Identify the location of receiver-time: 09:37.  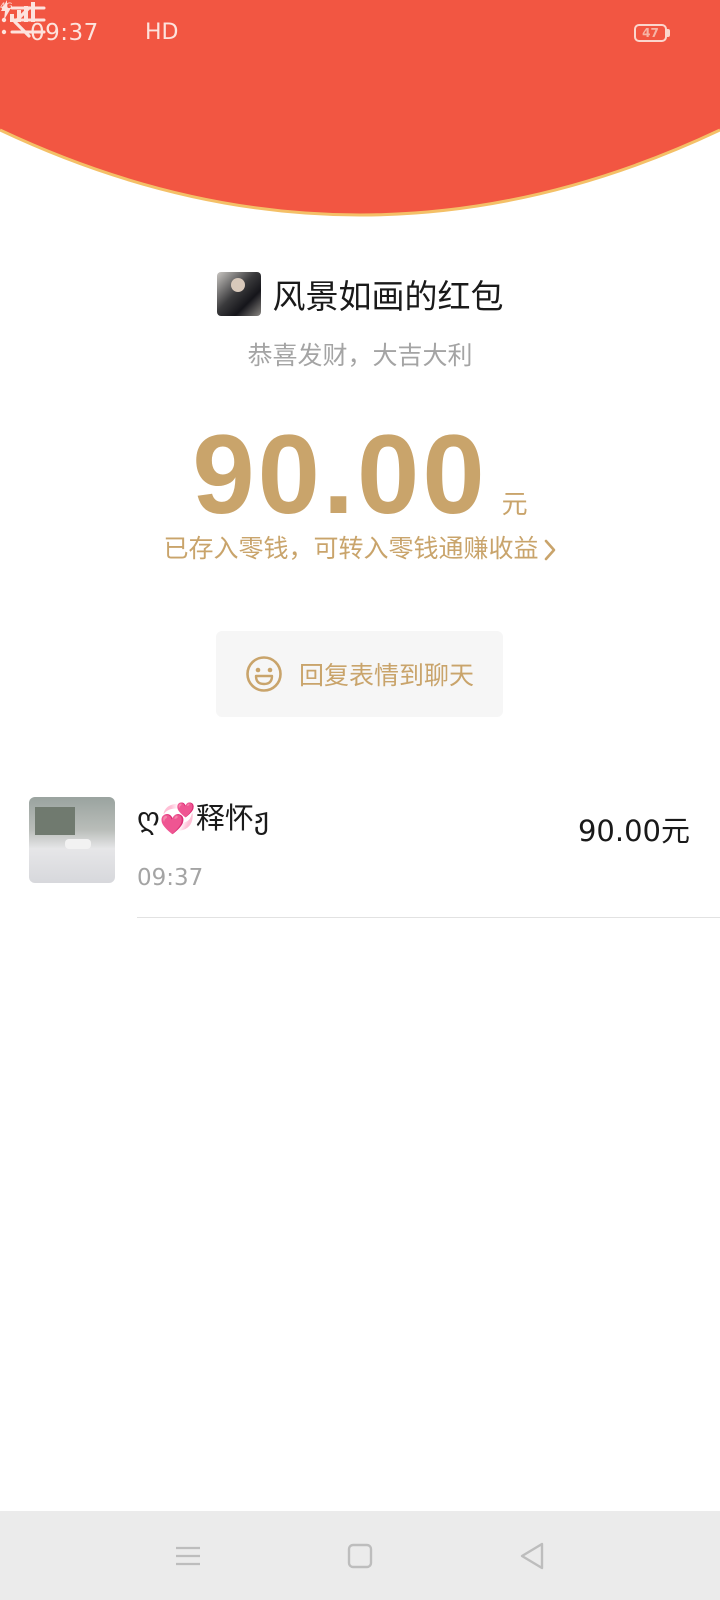
(170, 878).